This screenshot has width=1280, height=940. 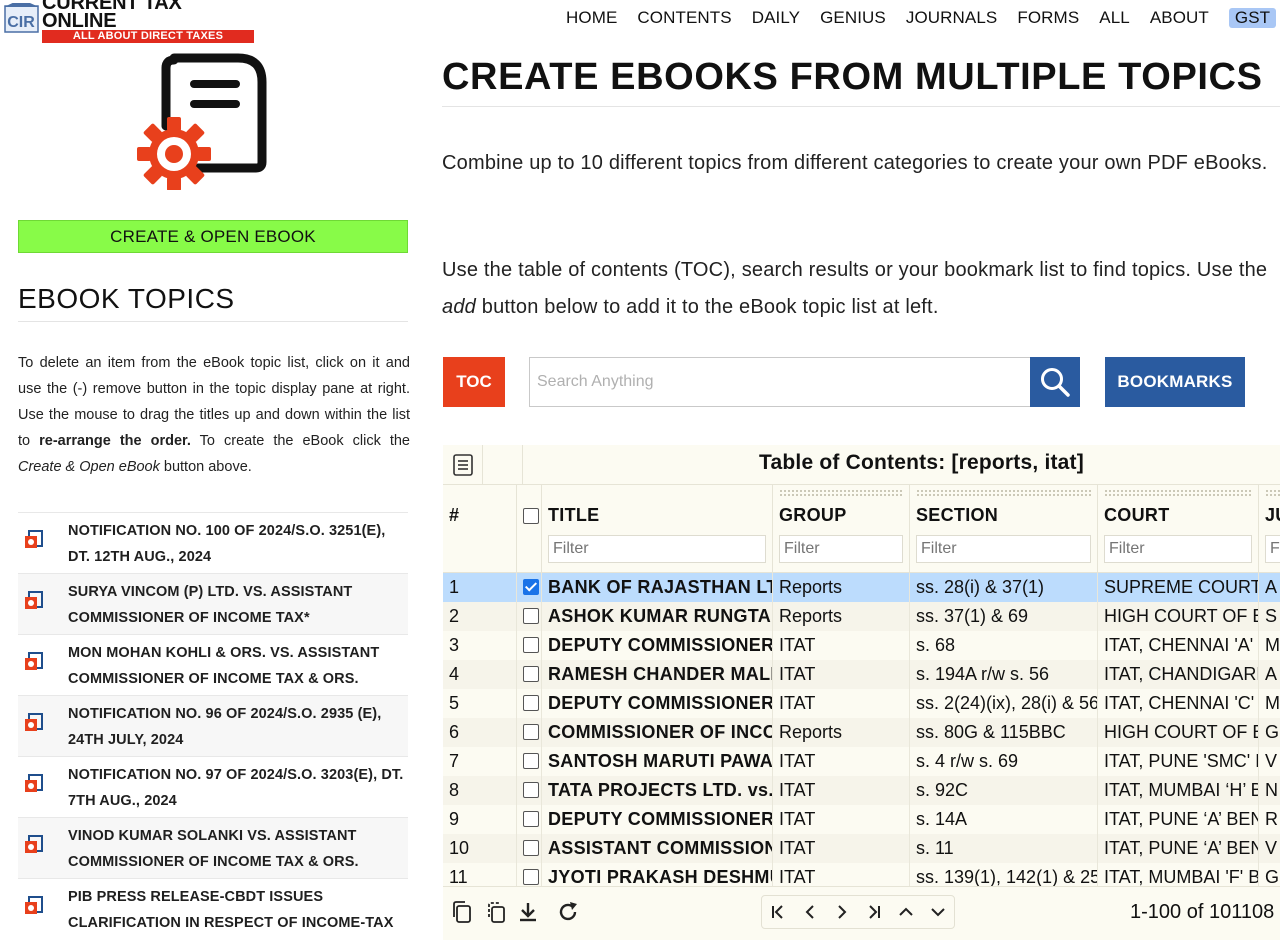 What do you see at coordinates (1055, 382) in the screenshot?
I see `search-button` at bounding box center [1055, 382].